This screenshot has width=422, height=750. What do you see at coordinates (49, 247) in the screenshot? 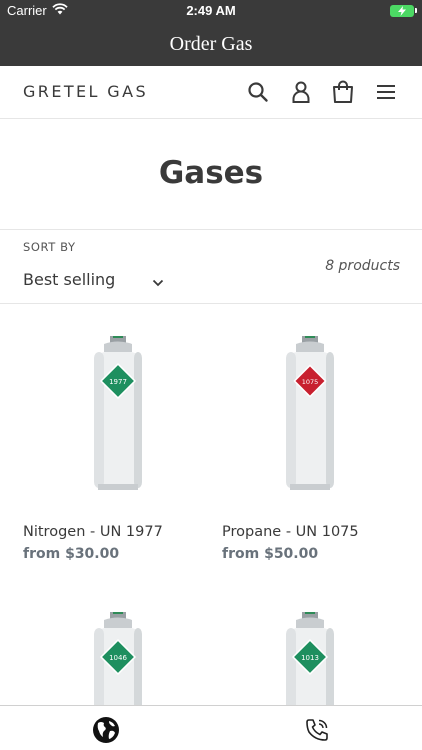
I see `sort-by-label: SORT BY` at bounding box center [49, 247].